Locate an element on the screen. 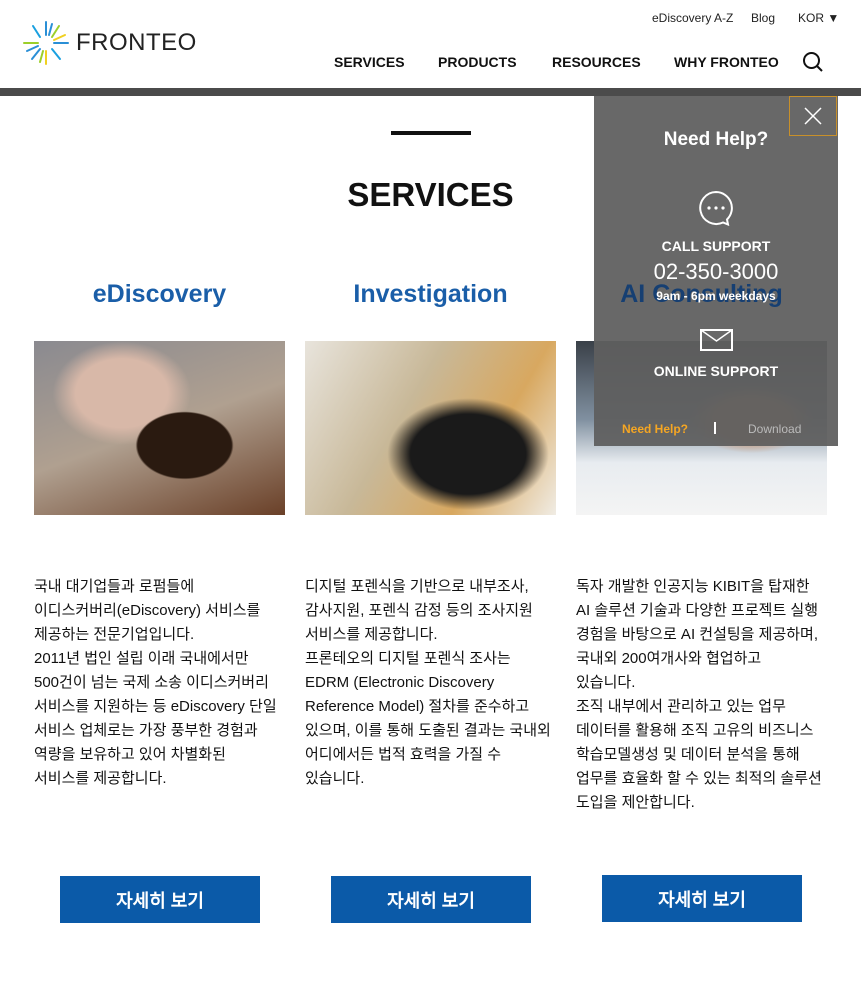 This screenshot has width=861, height=988. text-line: 역량을 보유하고 있어 차별화된 is located at coordinates (130, 754).